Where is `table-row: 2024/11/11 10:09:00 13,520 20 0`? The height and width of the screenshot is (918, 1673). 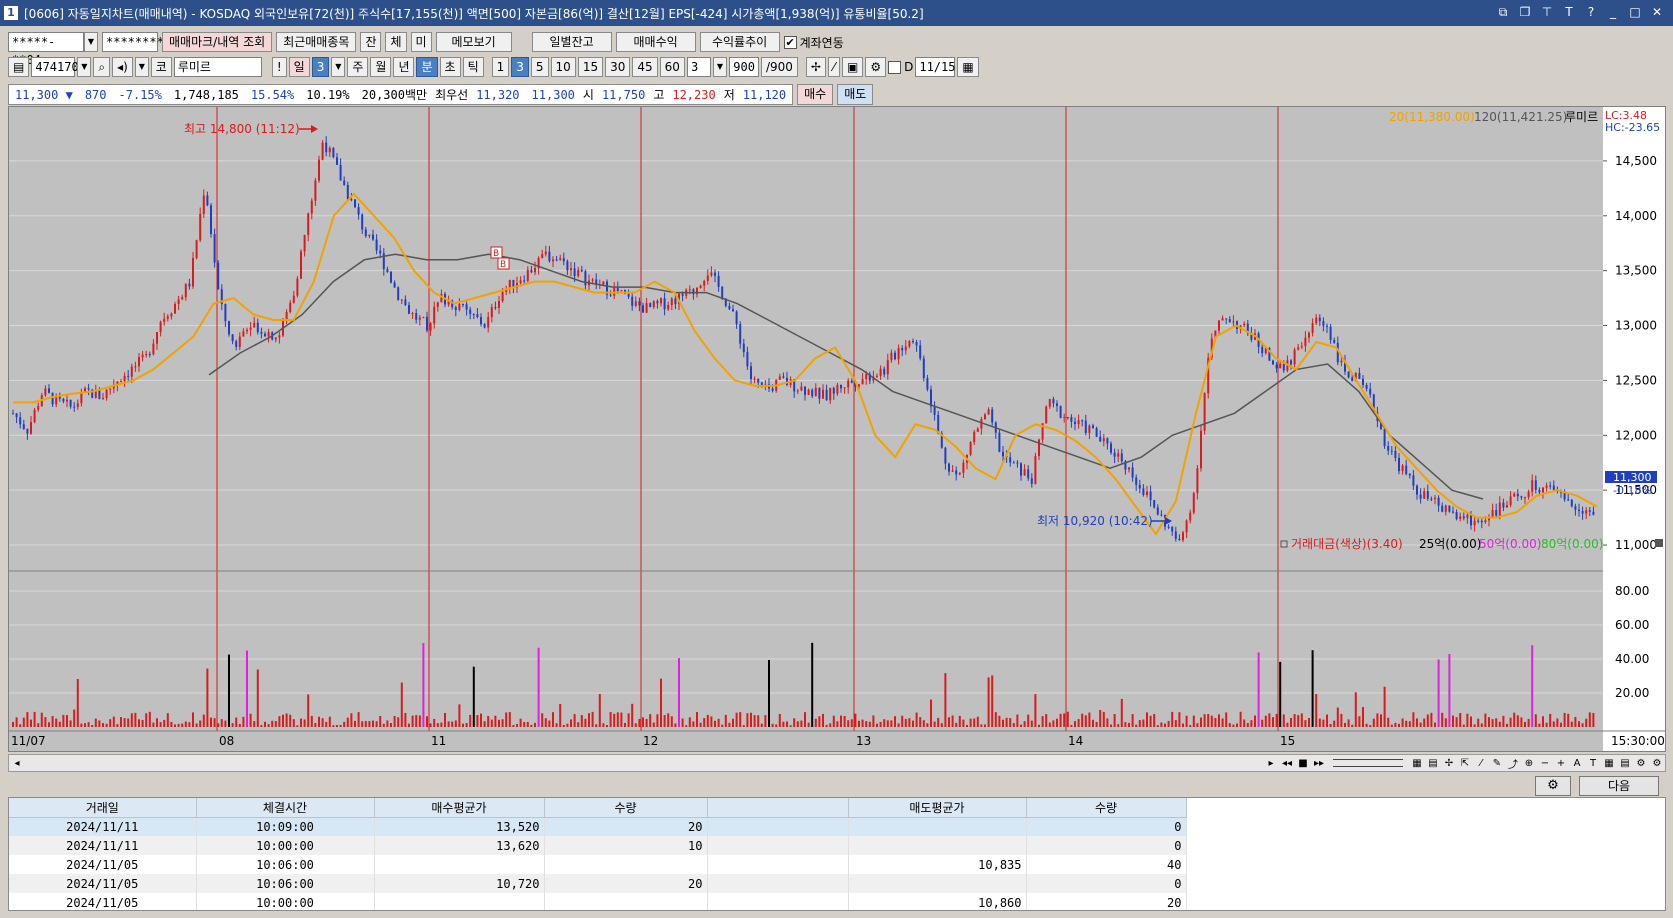
table-row: 2024/11/11 10:09:00 13,520 20 0 is located at coordinates (598, 826).